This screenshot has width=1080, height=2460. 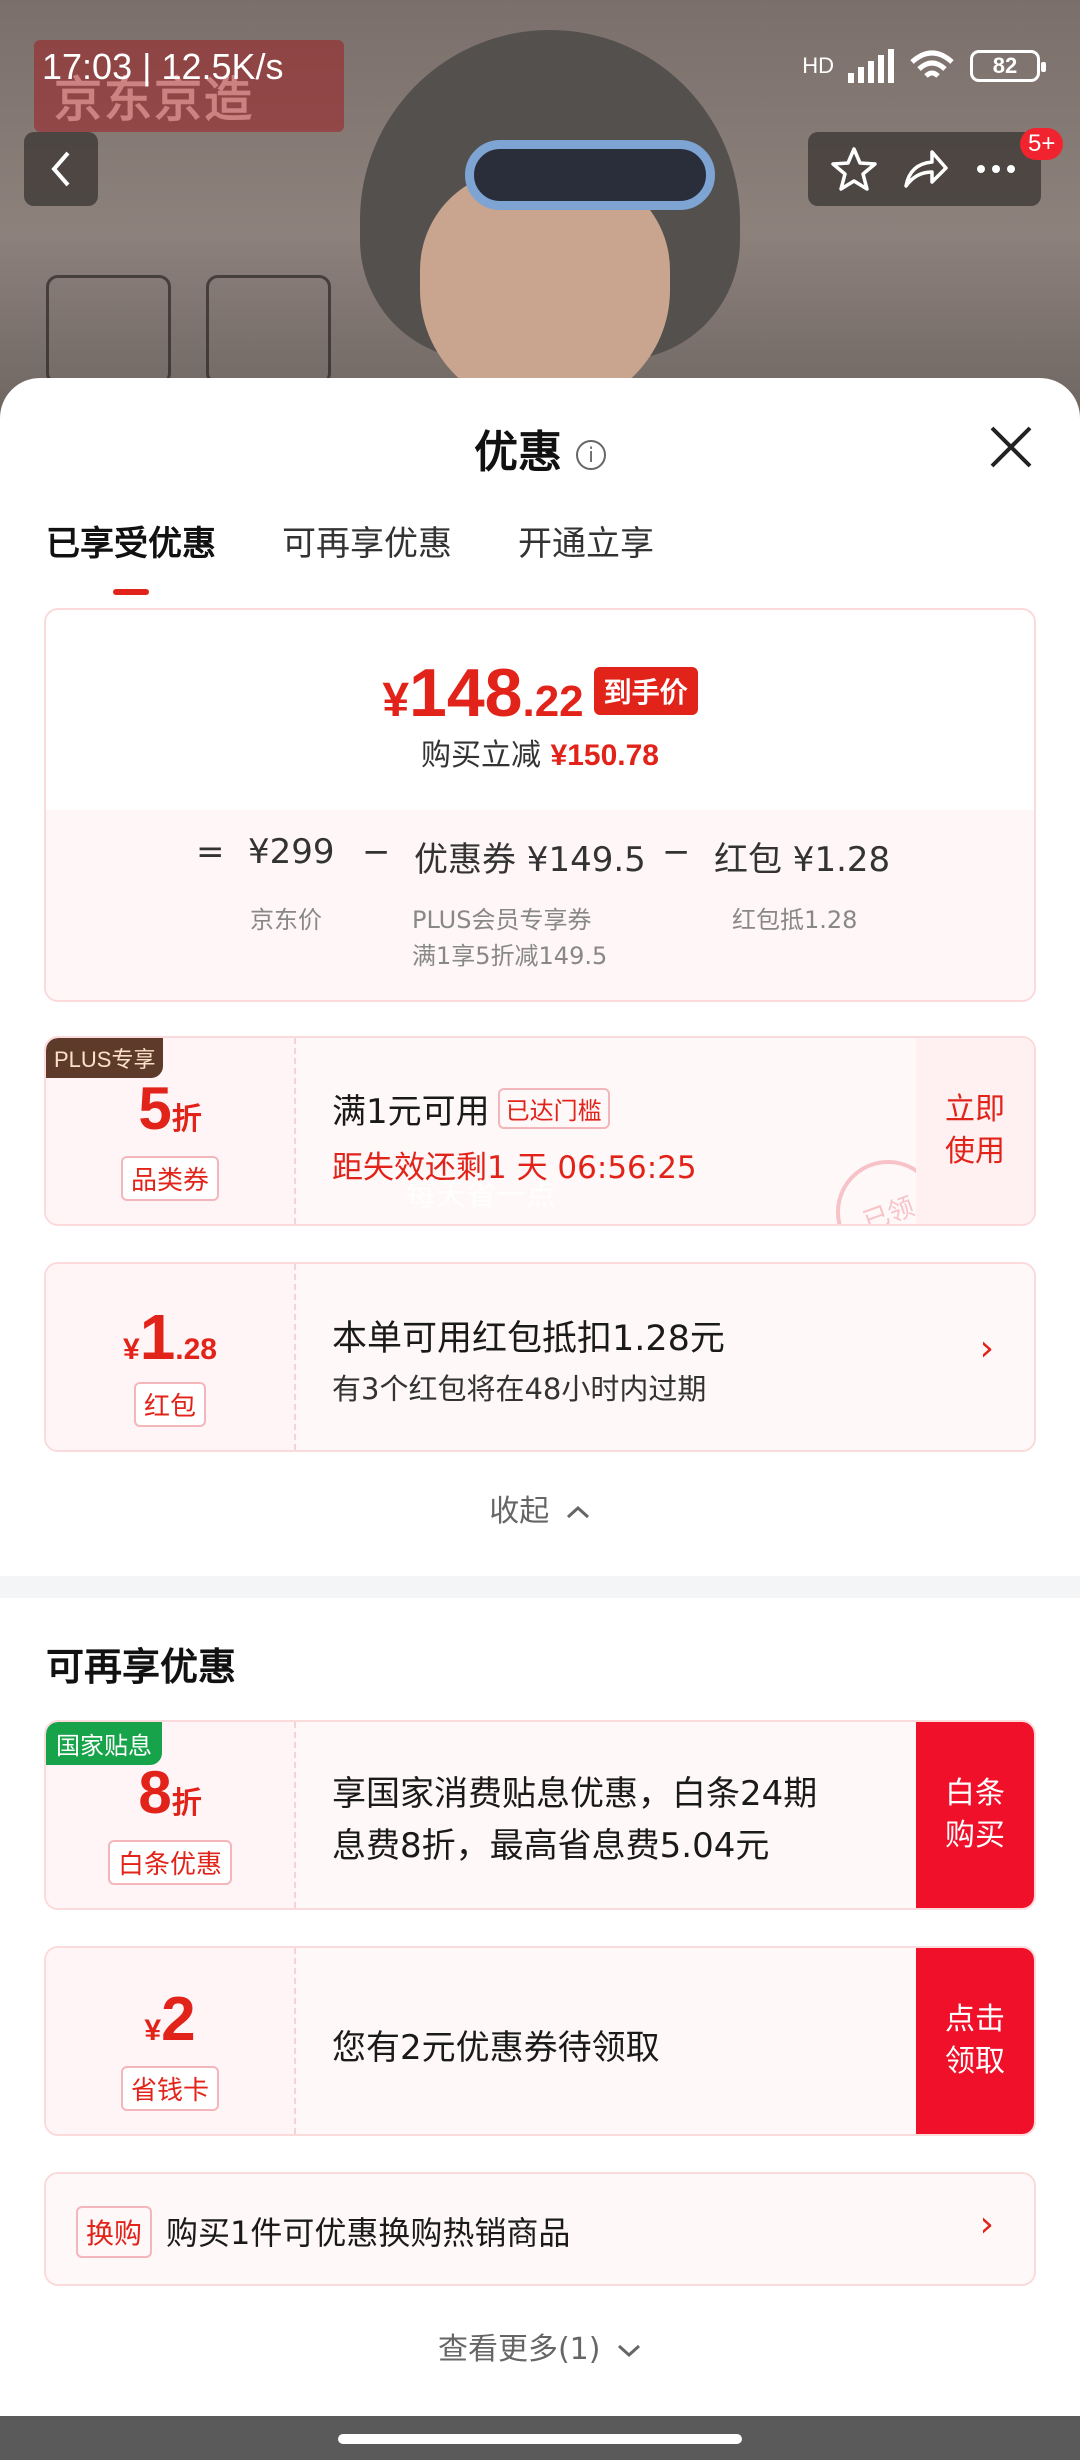 What do you see at coordinates (604, 755) in the screenshot?
I see `reduce-value: ¥150.78` at bounding box center [604, 755].